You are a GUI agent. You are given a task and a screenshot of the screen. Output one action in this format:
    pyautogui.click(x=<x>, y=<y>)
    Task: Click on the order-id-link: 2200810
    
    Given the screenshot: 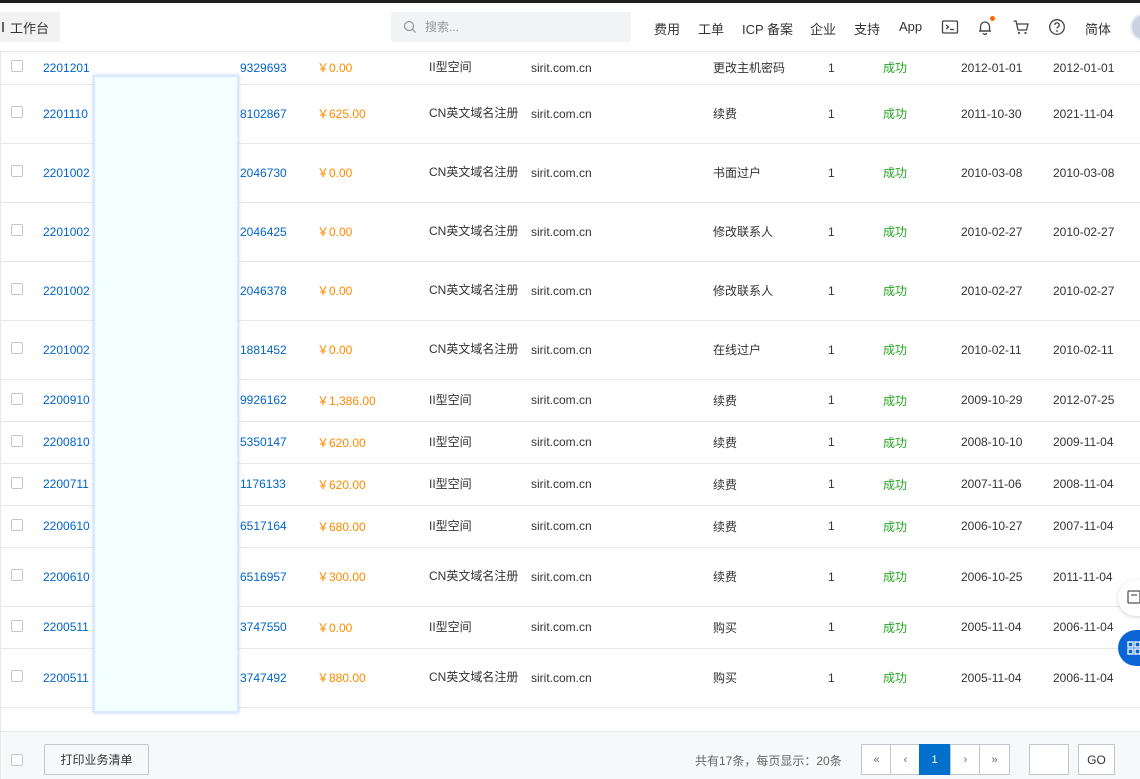 What is the action you would take?
    pyautogui.click(x=66, y=442)
    